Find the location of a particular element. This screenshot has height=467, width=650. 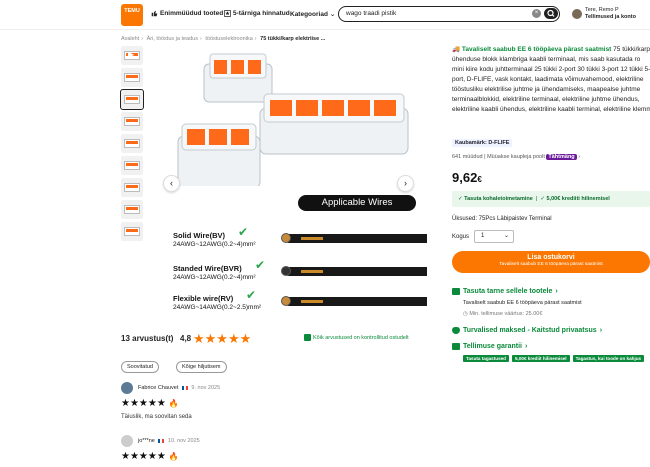

min-order: ◷ Min. tellimuse väärtus: 25.00€ is located at coordinates (503, 314).